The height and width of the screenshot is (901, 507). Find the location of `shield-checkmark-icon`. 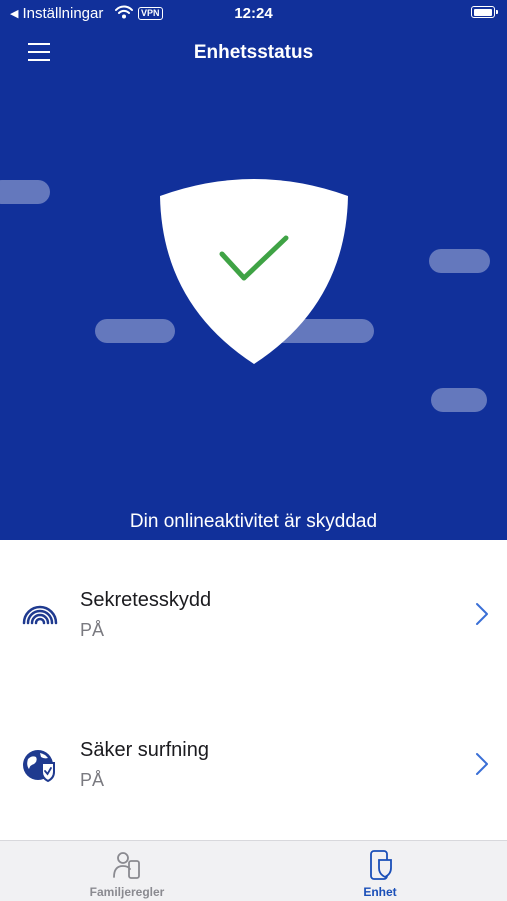

shield-checkmark-icon is located at coordinates (254, 271).